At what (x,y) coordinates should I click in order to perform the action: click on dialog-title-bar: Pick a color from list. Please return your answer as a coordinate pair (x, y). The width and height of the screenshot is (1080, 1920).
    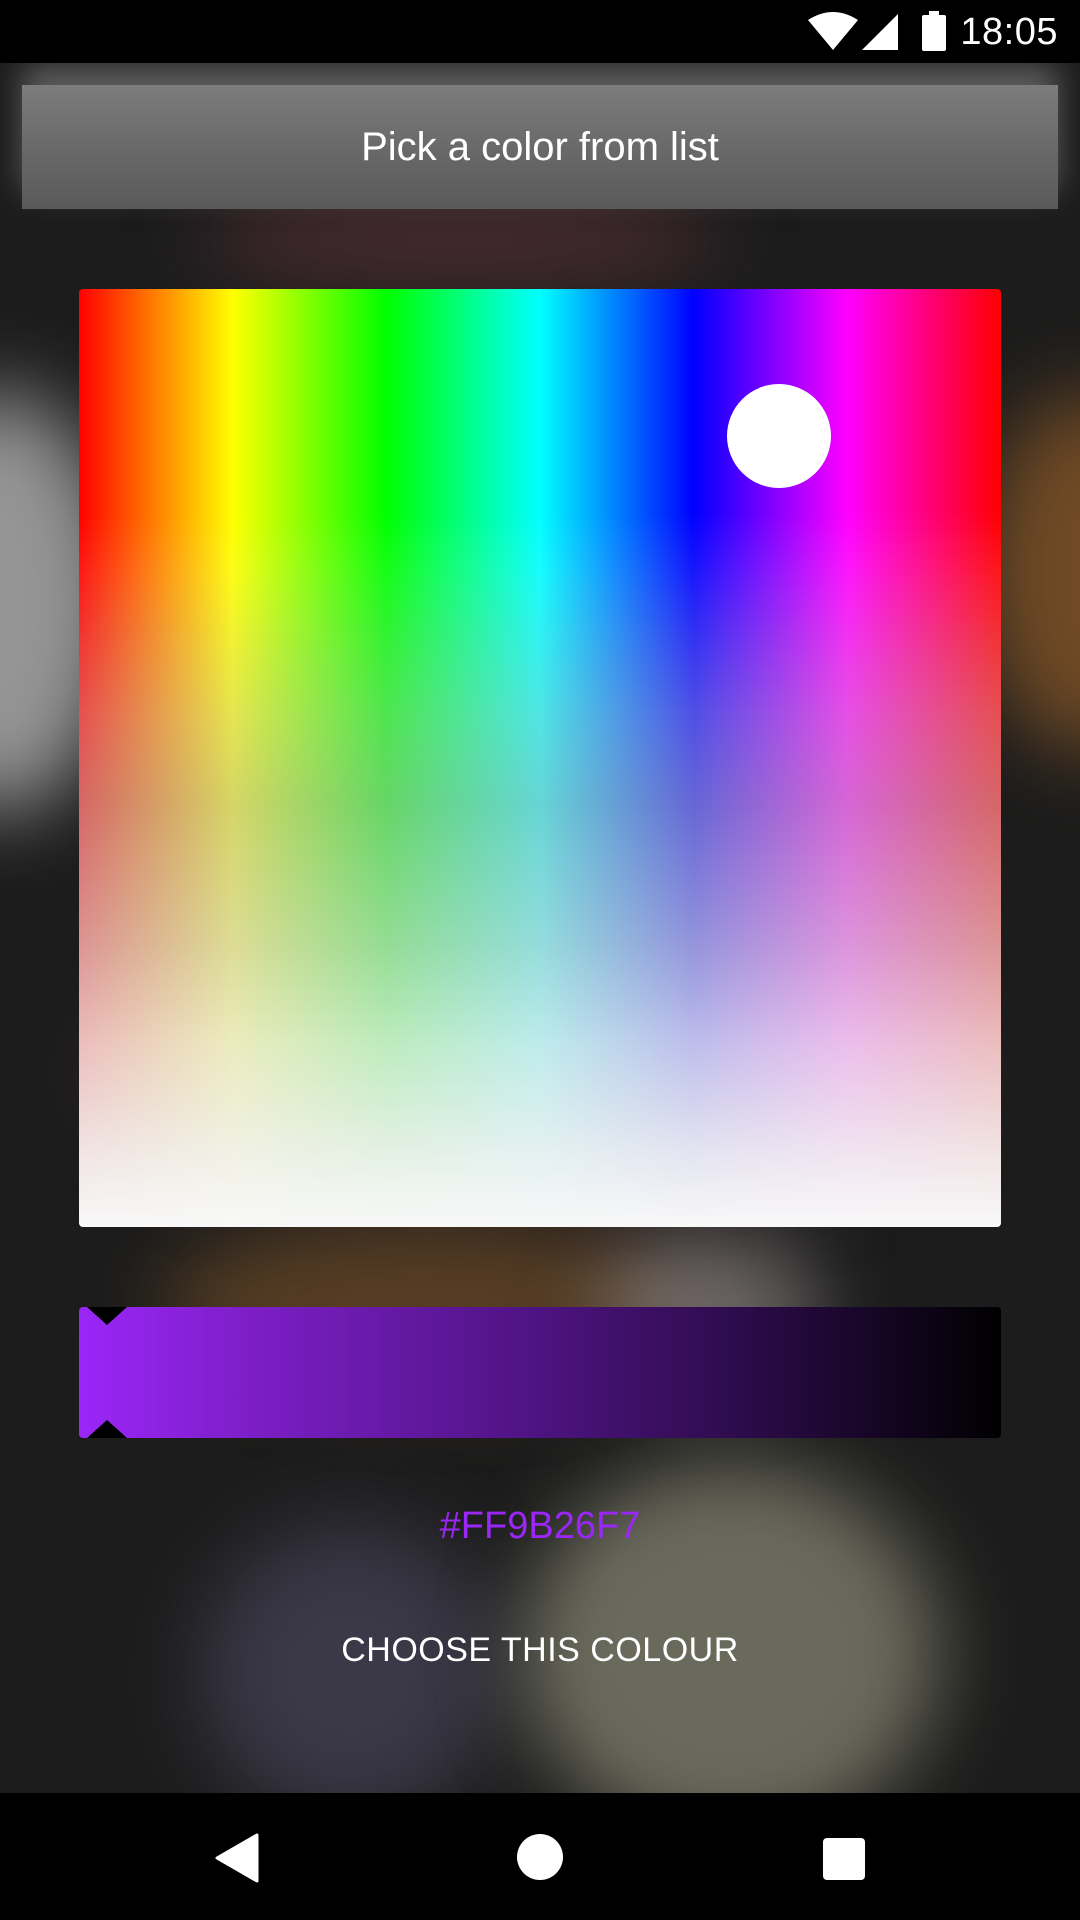
    Looking at the image, I should click on (540, 147).